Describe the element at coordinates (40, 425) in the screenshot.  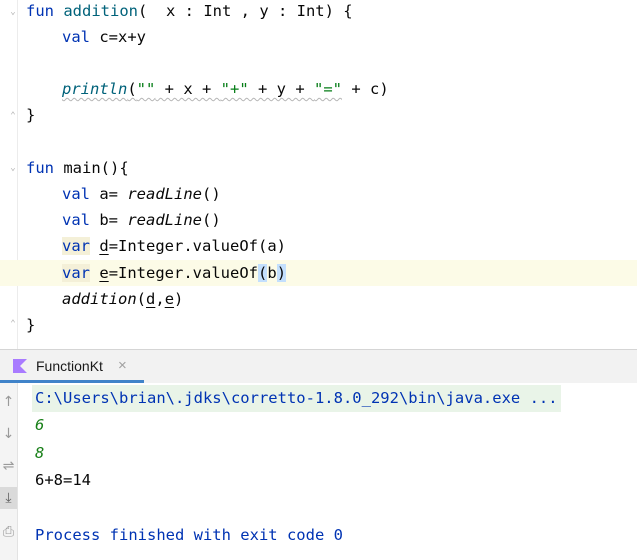
I see `console-input-line: 6` at that location.